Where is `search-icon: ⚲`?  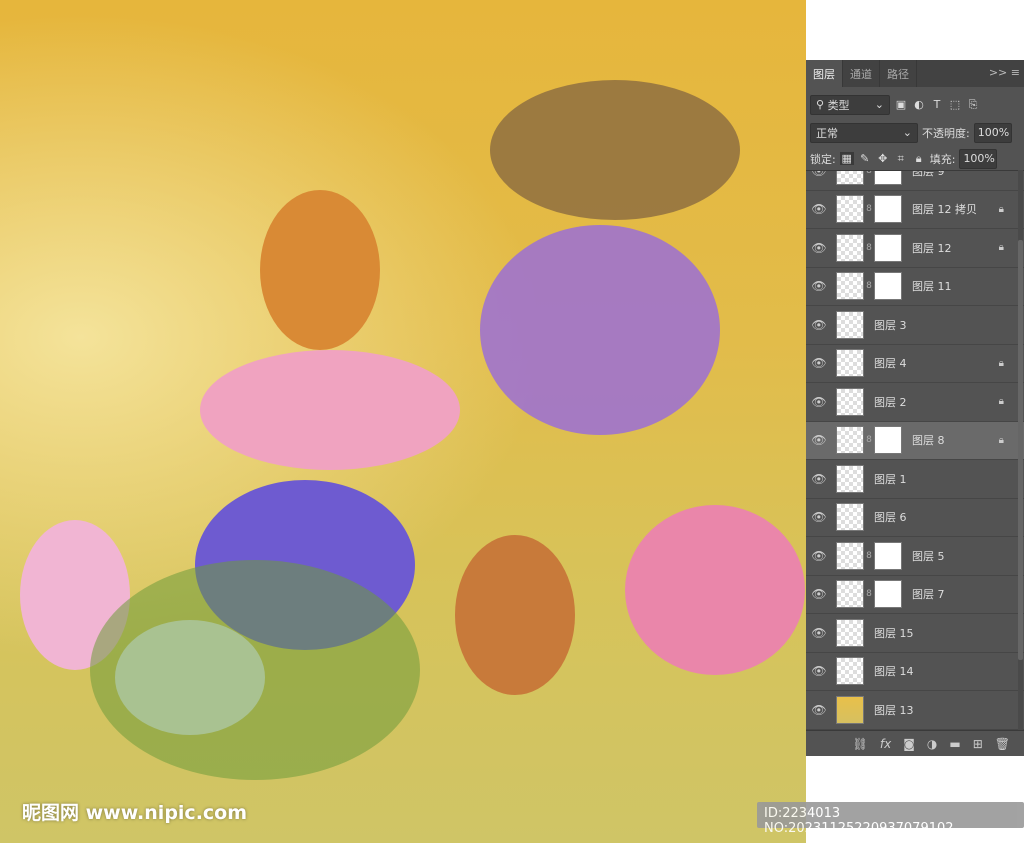 search-icon: ⚲ is located at coordinates (822, 104).